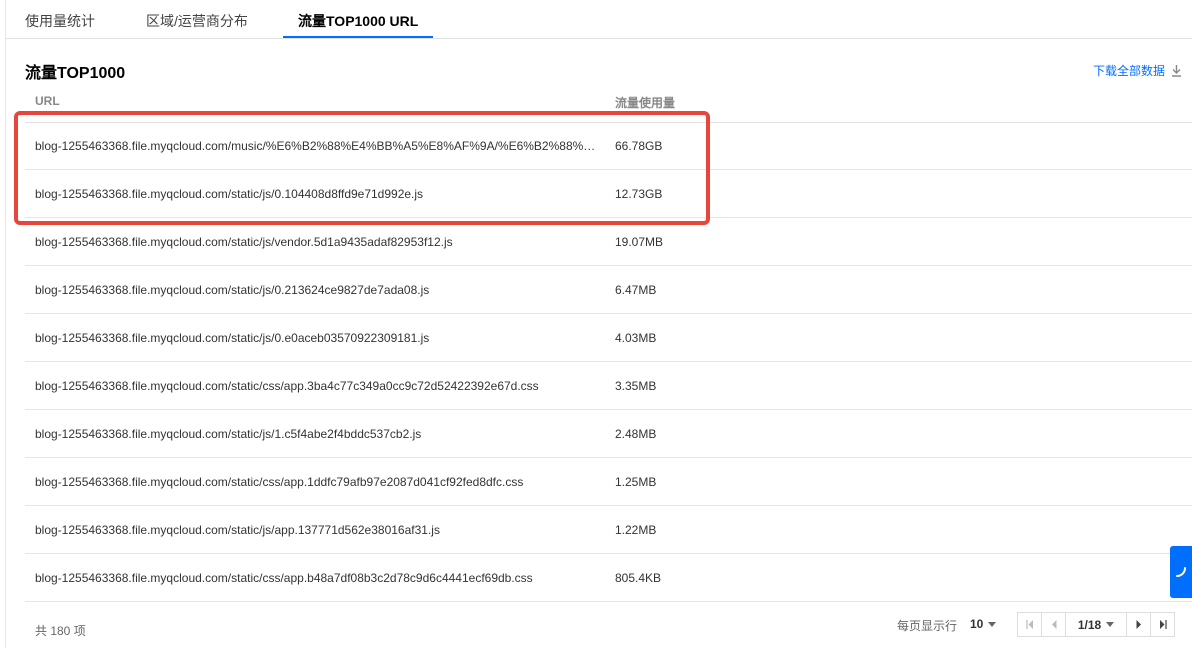 Image resolution: width=1192 pixels, height=648 pixels. What do you see at coordinates (5, 324) in the screenshot?
I see `panel-left-border` at bounding box center [5, 324].